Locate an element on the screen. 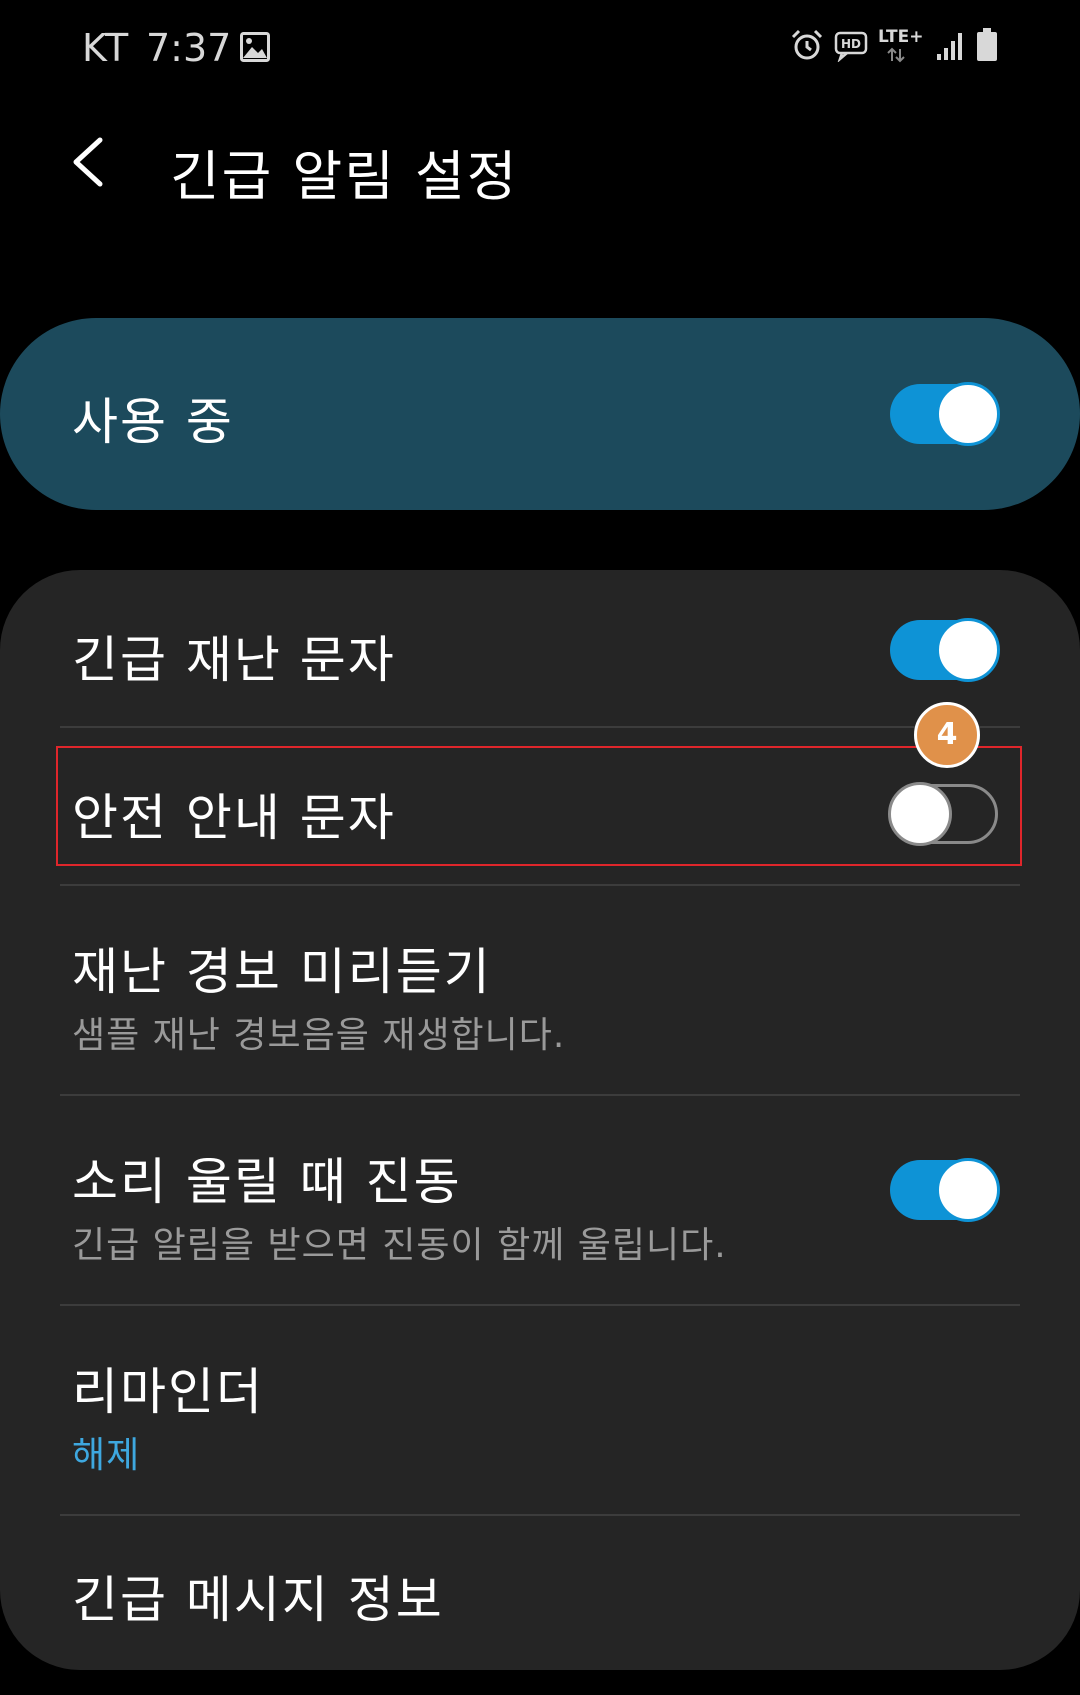 The image size is (1080, 1695). setting-title: 재난 경보 미리듣기 is located at coordinates (282, 972).